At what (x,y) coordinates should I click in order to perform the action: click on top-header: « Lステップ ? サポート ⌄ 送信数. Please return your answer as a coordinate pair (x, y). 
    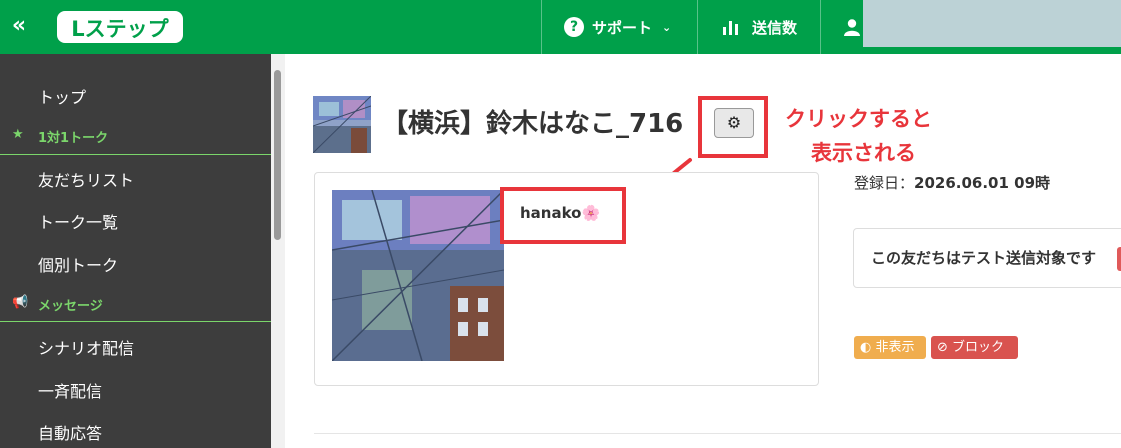
    Looking at the image, I should click on (560, 27).